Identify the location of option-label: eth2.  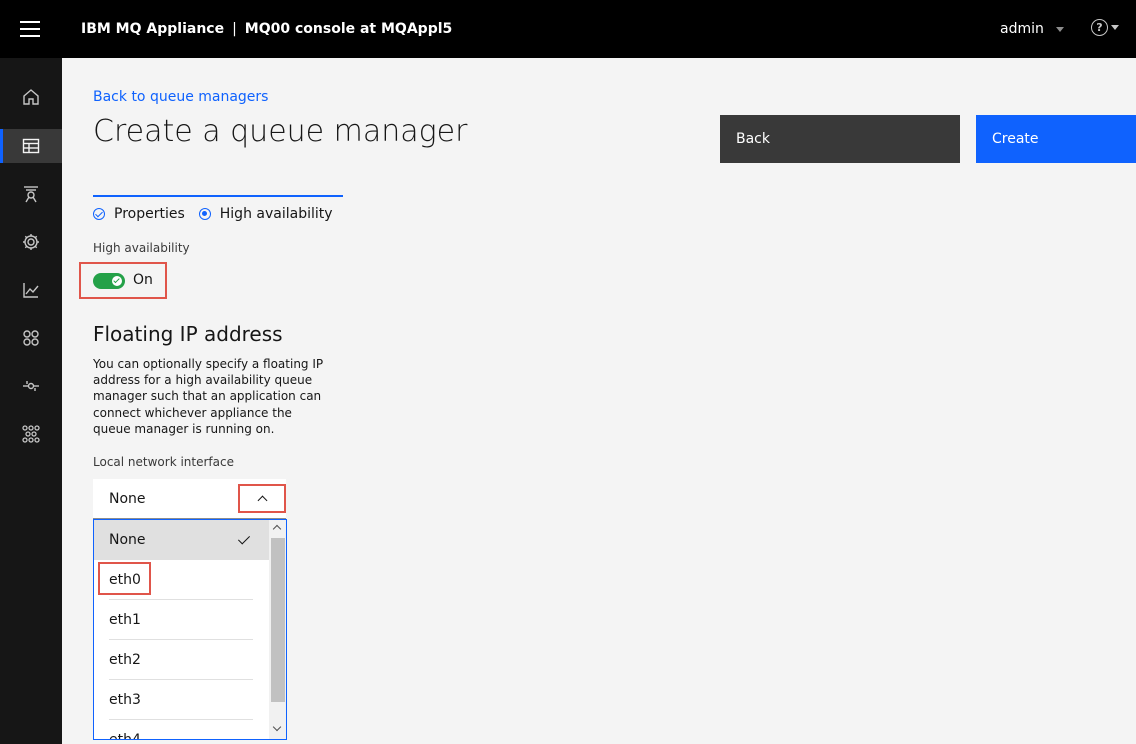
(125, 660).